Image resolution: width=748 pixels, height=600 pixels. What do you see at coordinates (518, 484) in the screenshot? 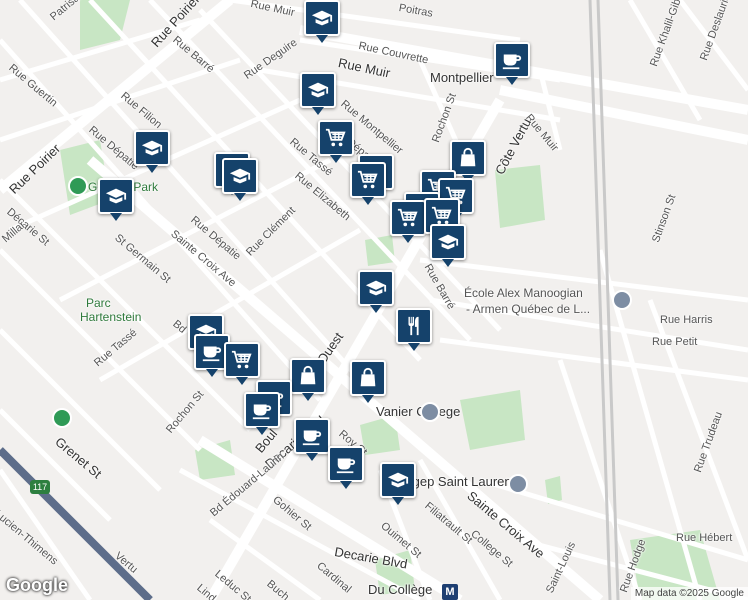
I see `cegep-marker-icon` at bounding box center [518, 484].